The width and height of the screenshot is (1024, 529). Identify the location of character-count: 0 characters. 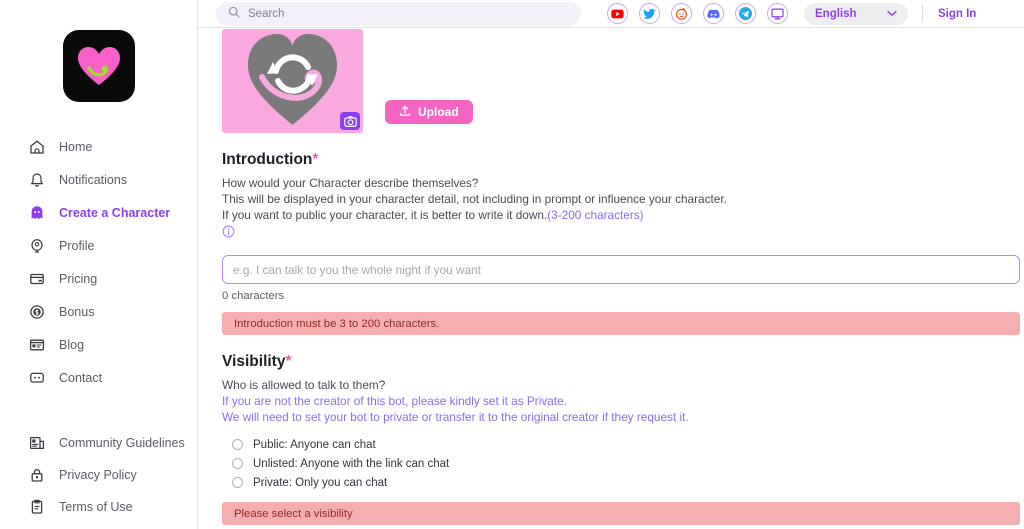
(253, 296).